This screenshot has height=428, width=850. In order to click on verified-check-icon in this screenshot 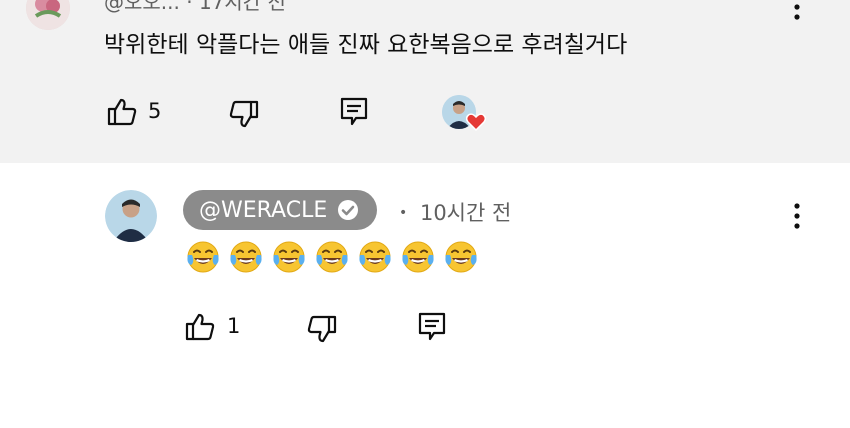, I will do `click(348, 210)`.